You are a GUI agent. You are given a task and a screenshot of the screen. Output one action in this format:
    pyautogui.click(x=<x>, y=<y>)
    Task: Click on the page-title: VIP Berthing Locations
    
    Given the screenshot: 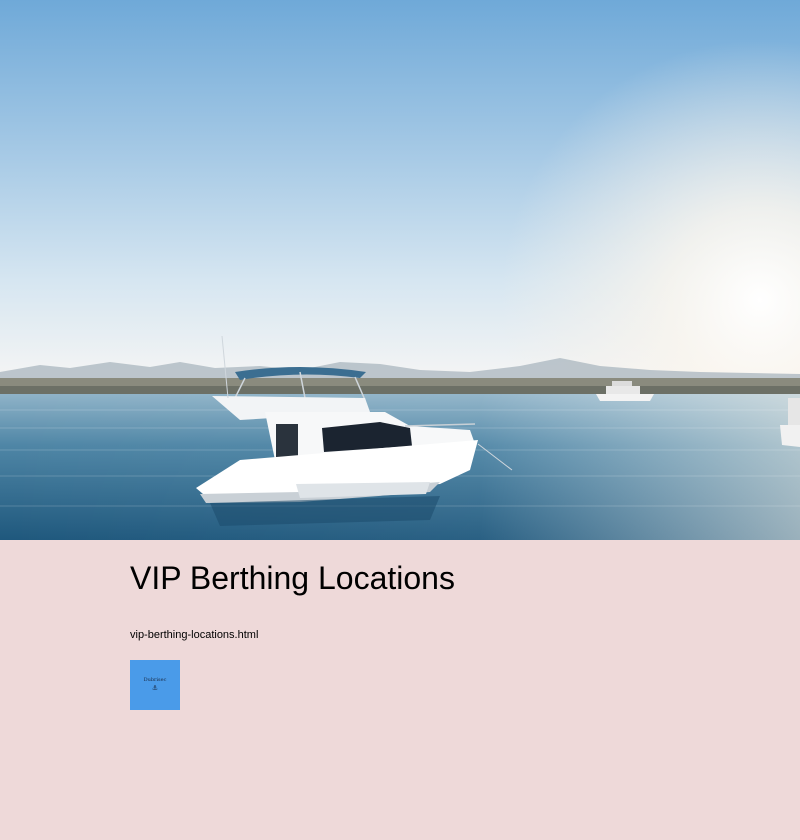 What is the action you would take?
    pyautogui.click(x=292, y=578)
    